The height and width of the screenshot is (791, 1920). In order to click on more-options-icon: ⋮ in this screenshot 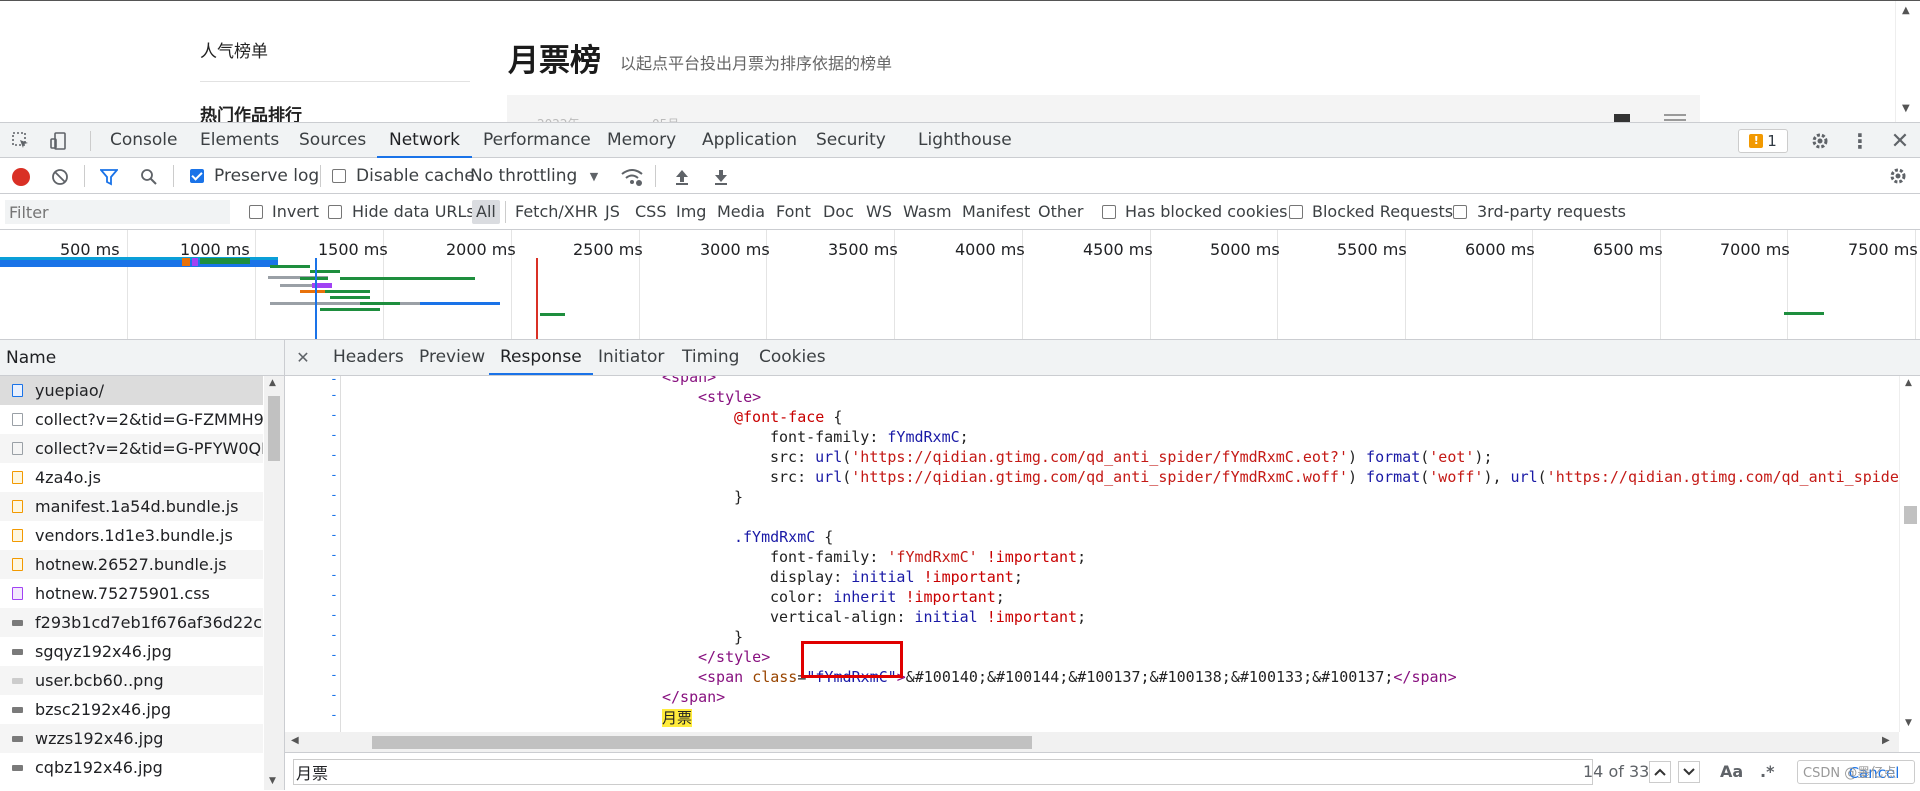, I will do `click(1860, 141)`.